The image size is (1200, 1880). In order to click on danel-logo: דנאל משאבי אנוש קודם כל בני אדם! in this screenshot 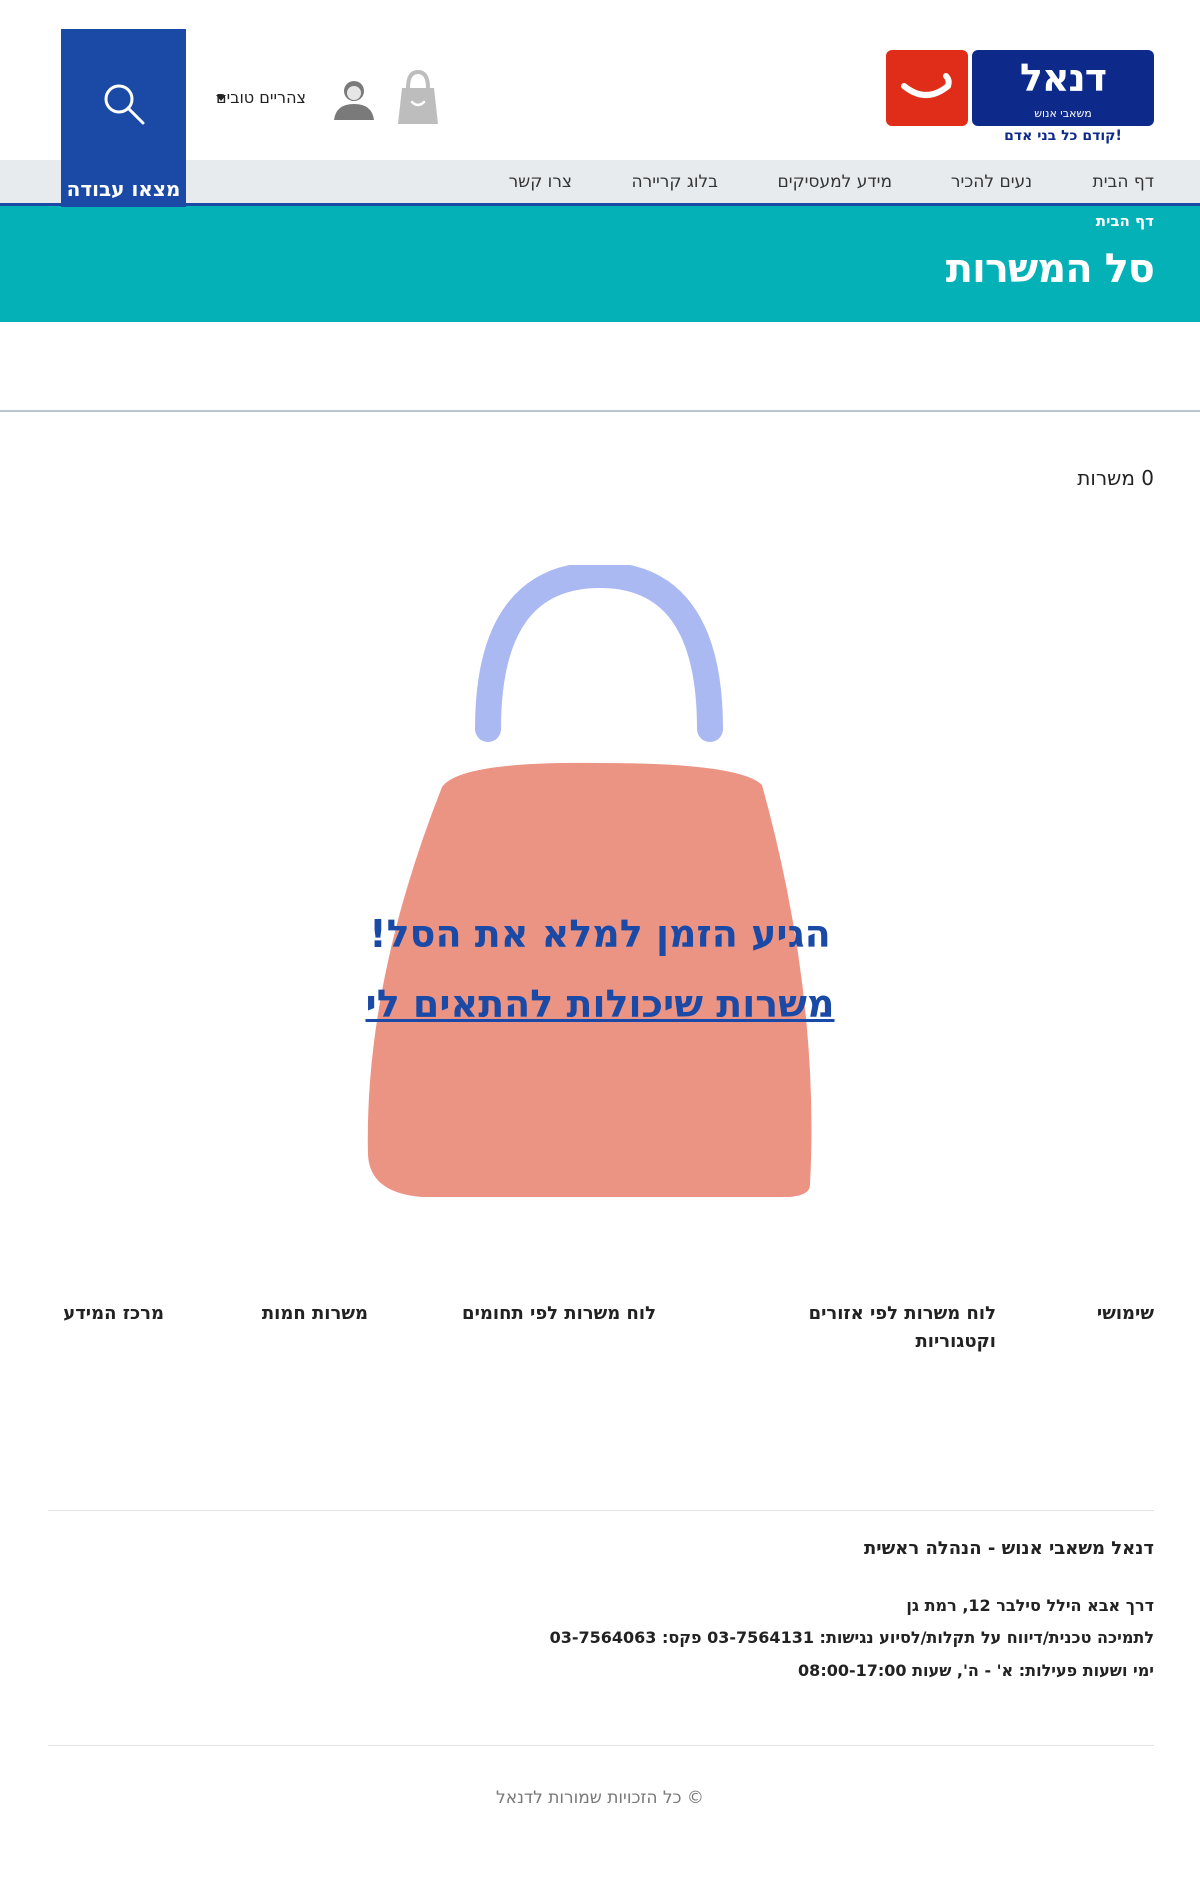, I will do `click(1020, 98)`.